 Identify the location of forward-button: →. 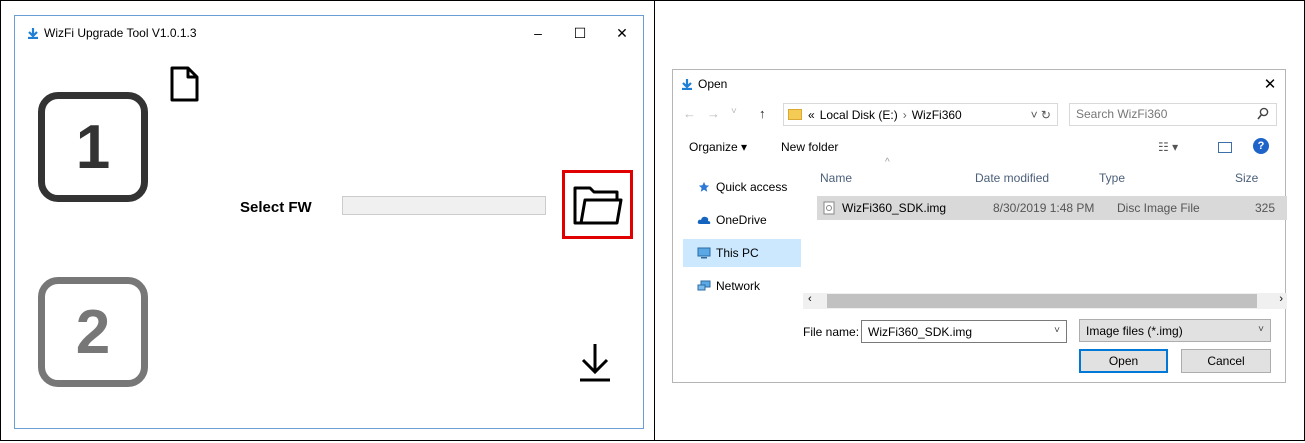
(713, 113).